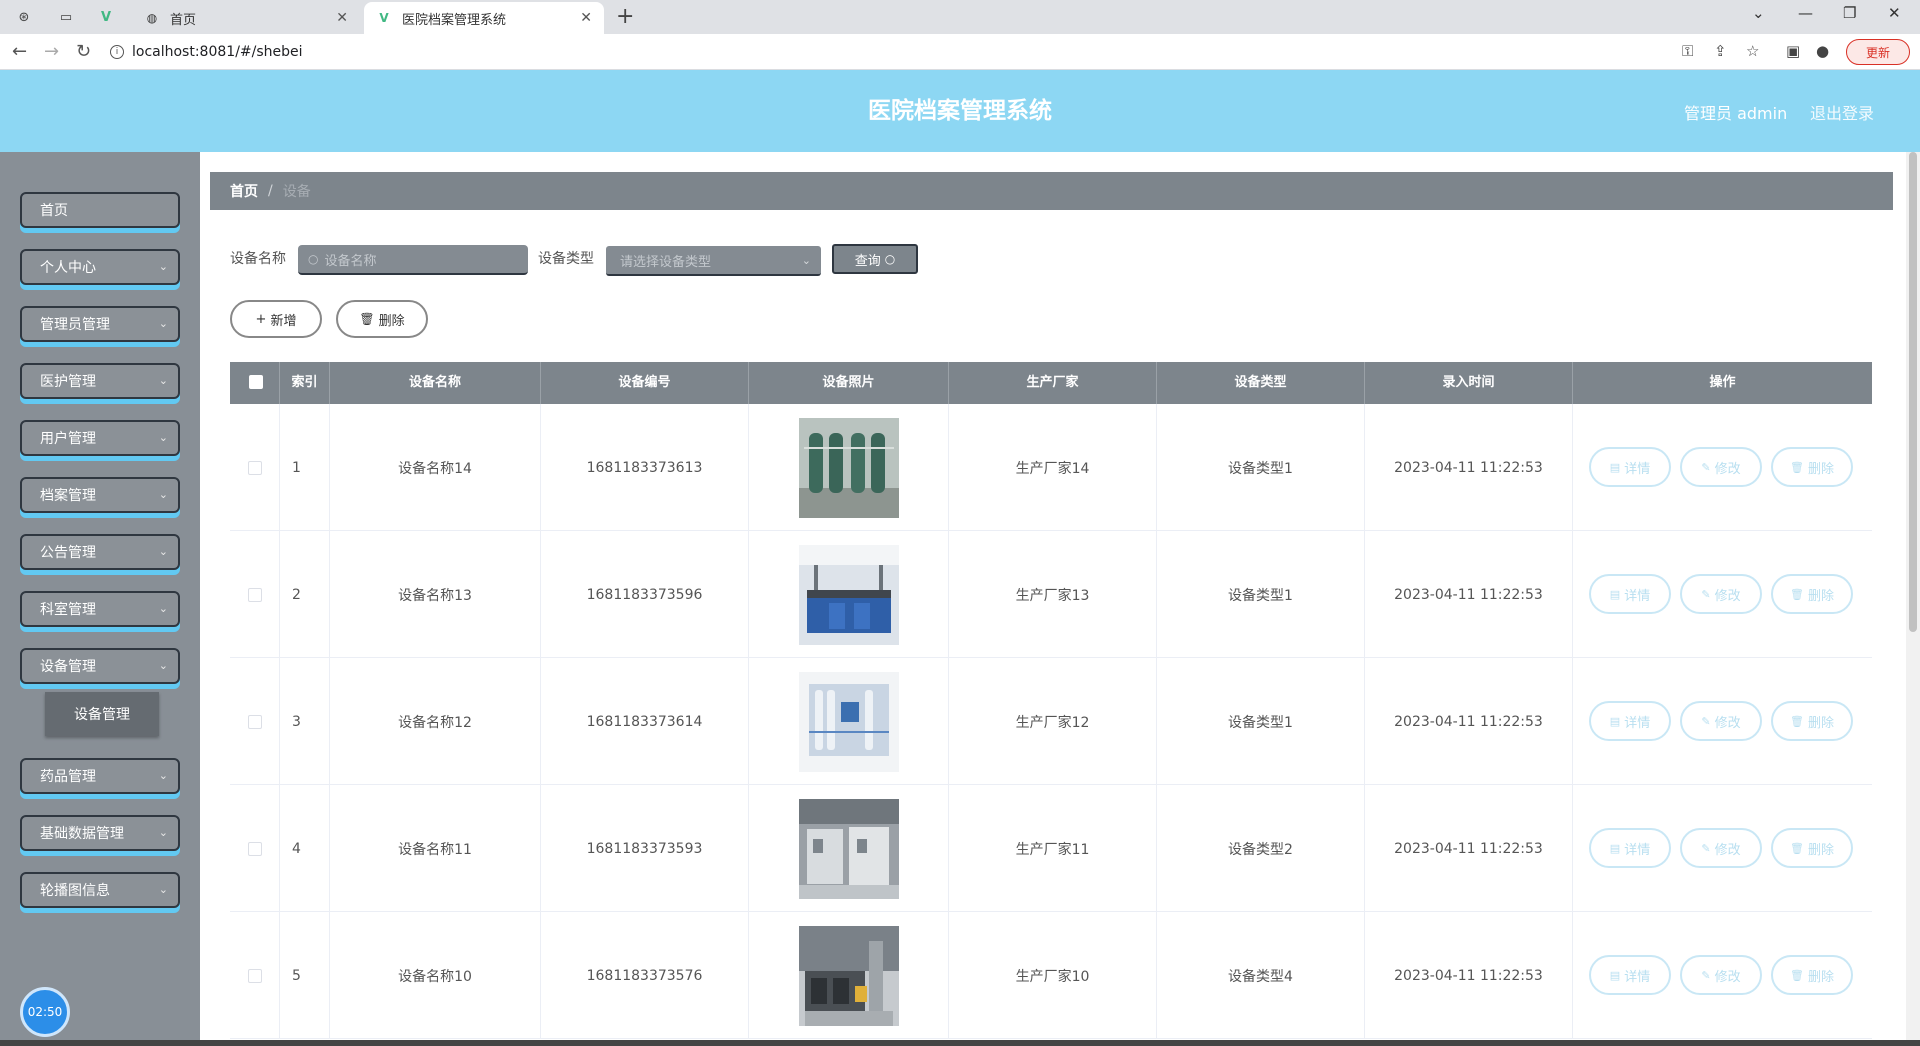 The image size is (1920, 1046). Describe the element at coordinates (283, 321) in the screenshot. I see `add-label: 新增` at that location.